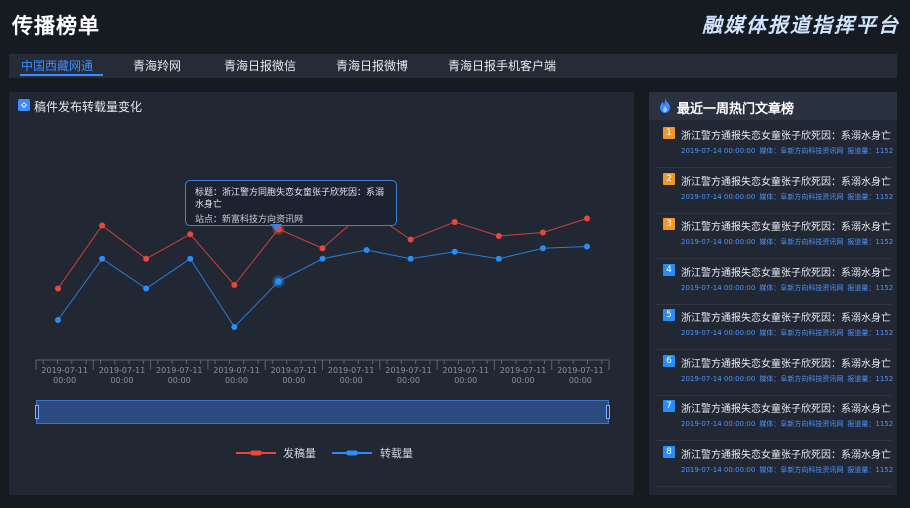 Image resolution: width=910 pixels, height=508 pixels. I want to click on rank-badge: 8, so click(669, 451).